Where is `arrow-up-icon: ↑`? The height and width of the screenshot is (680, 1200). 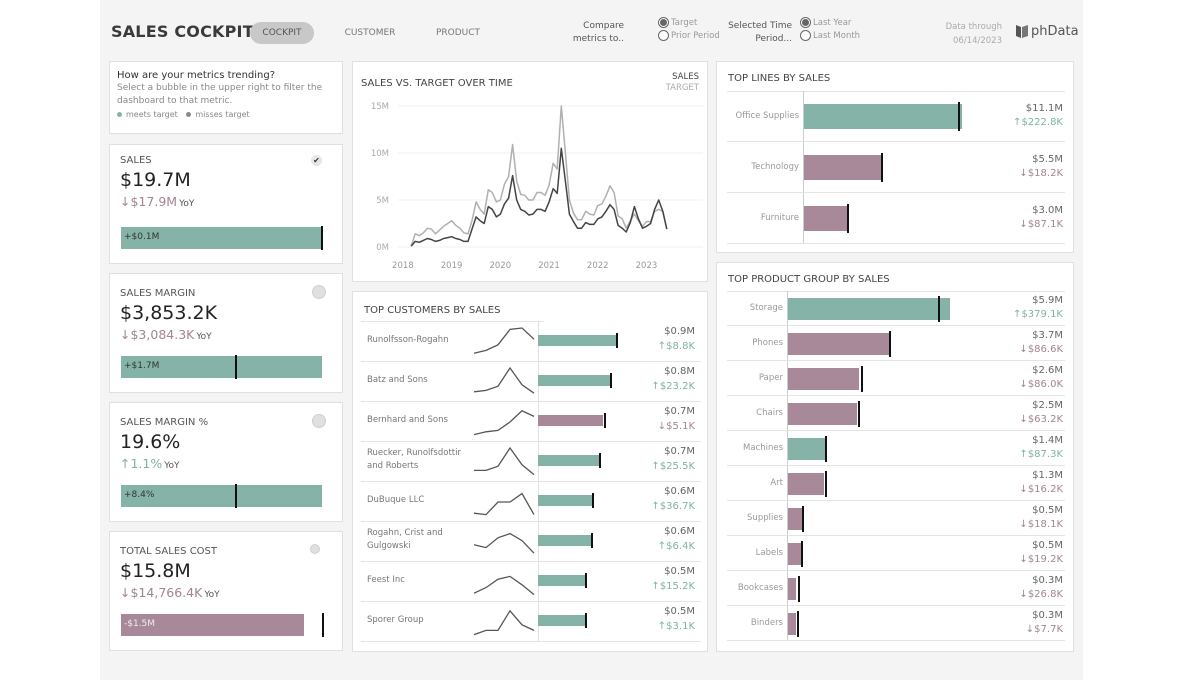
arrow-up-icon: ↑ is located at coordinates (655, 466).